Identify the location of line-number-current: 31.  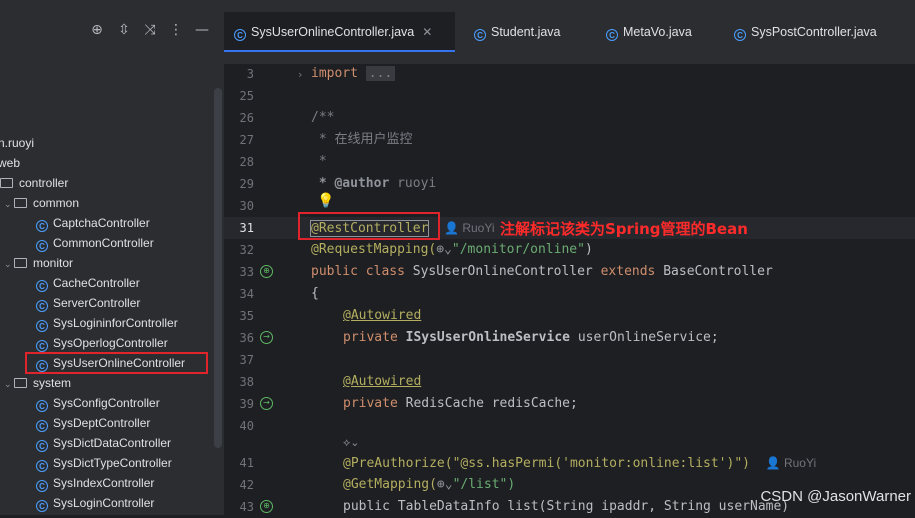
(246, 228).